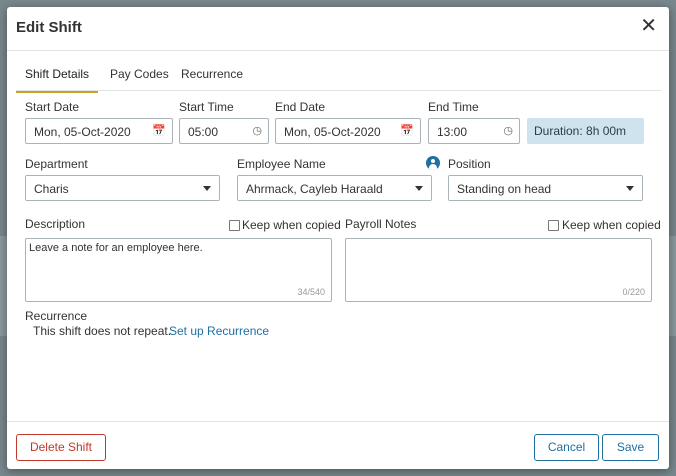  I want to click on start-time-label: Start Time, so click(206, 107).